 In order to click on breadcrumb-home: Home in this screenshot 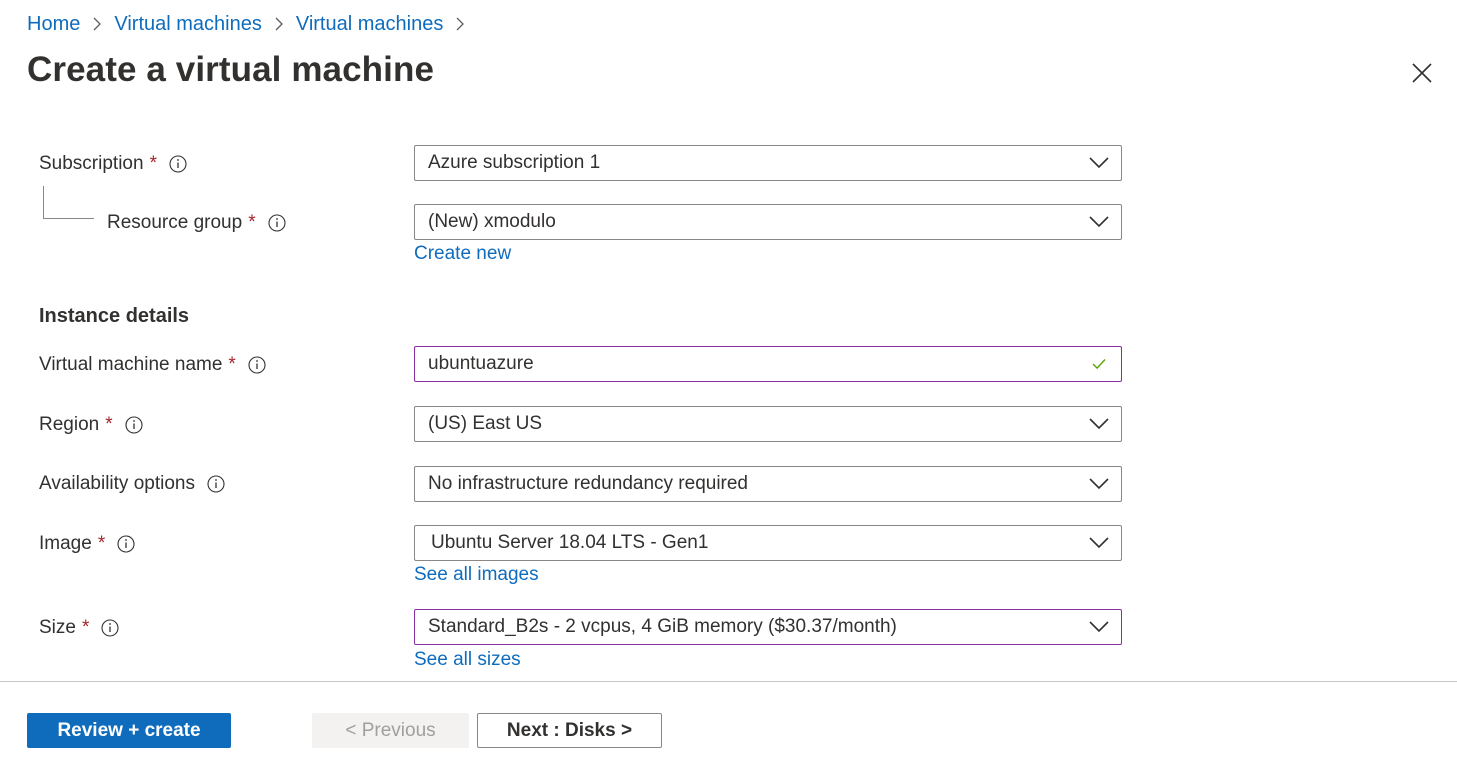, I will do `click(53, 24)`.